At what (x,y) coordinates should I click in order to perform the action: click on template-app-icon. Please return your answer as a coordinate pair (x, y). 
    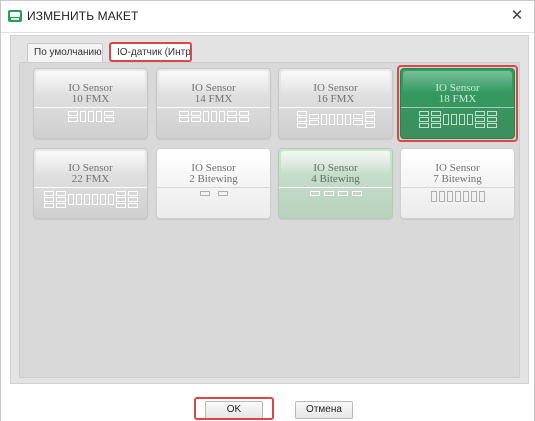
    Looking at the image, I should click on (15, 16).